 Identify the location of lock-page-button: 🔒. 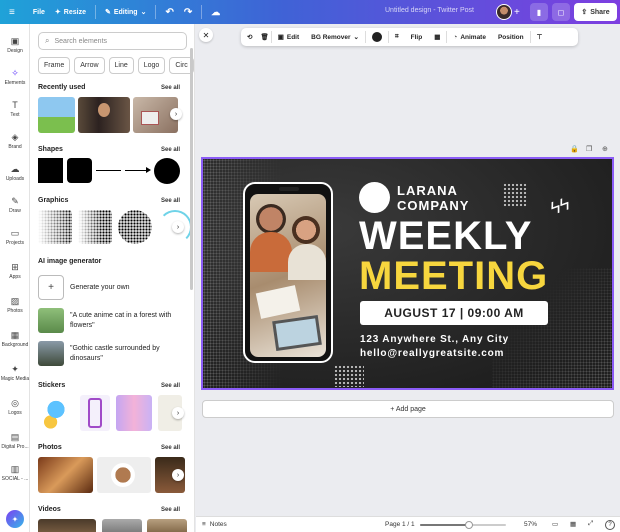
(574, 149).